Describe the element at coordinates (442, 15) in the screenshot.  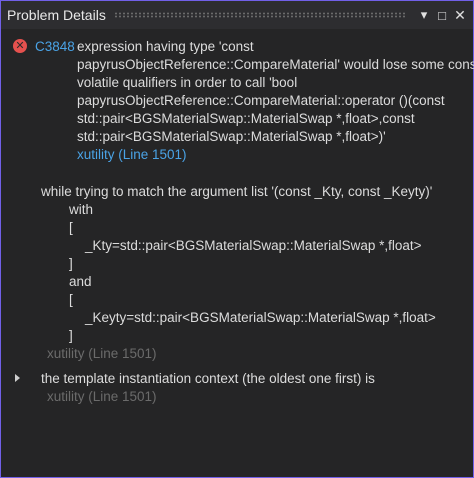
I see `maximize-button: □` at that location.